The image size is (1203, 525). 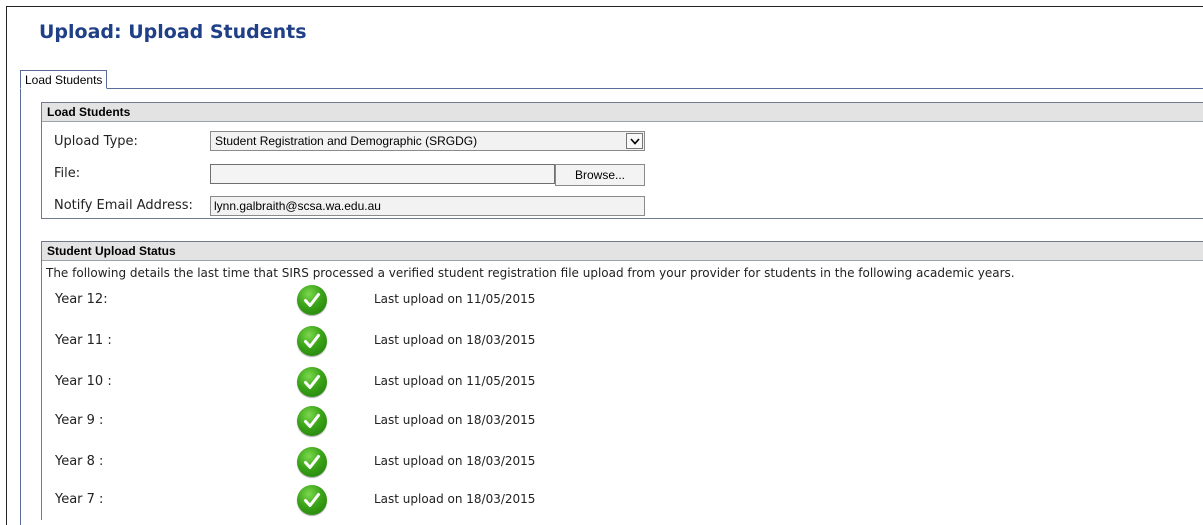 What do you see at coordinates (64, 79) in the screenshot?
I see `tab-load-students: Load Students` at bounding box center [64, 79].